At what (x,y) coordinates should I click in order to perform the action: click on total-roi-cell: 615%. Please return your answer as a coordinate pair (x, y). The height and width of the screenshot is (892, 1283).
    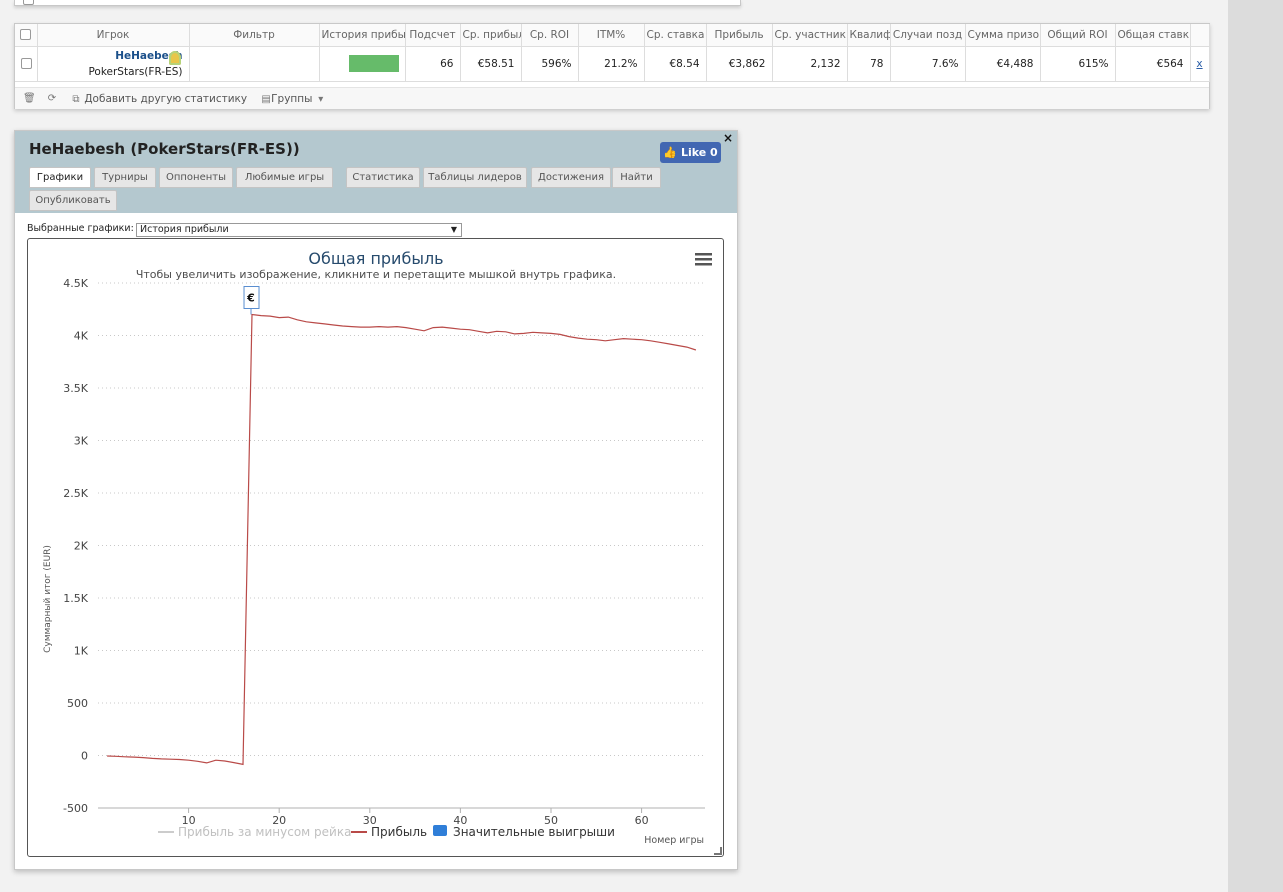
    Looking at the image, I should click on (1078, 64).